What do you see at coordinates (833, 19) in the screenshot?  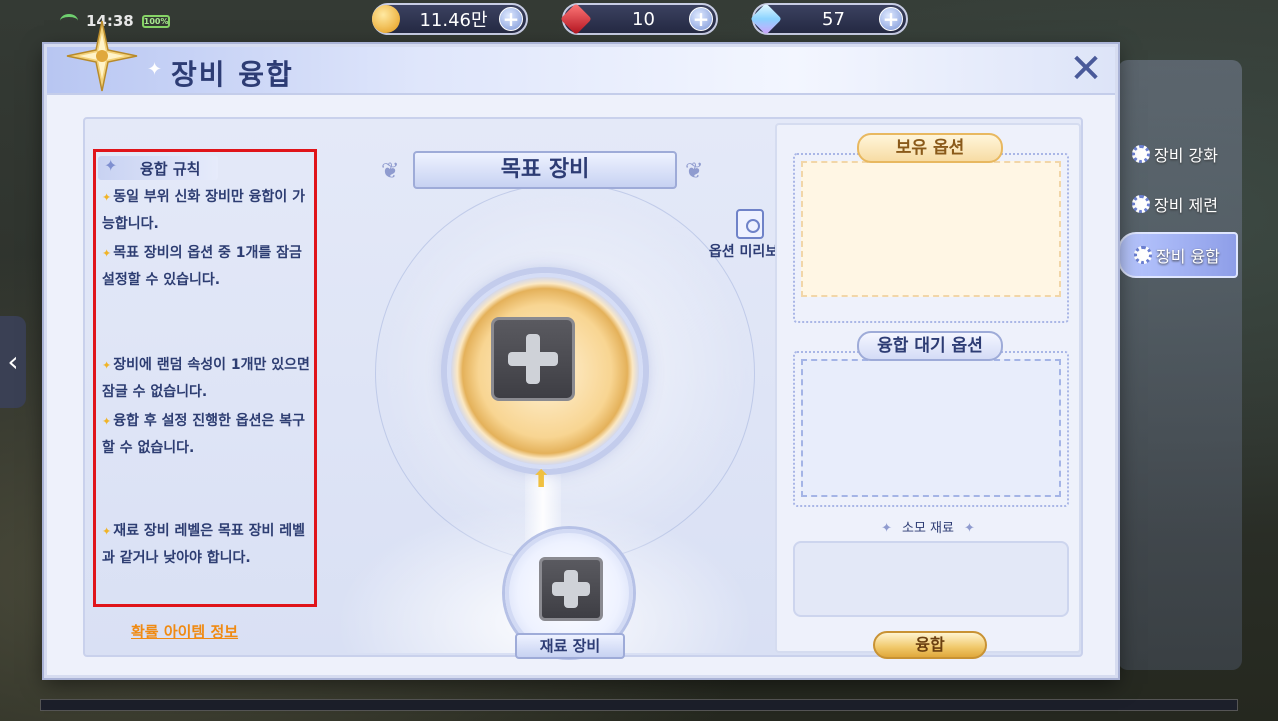 I see `crystal-amount: 57` at bounding box center [833, 19].